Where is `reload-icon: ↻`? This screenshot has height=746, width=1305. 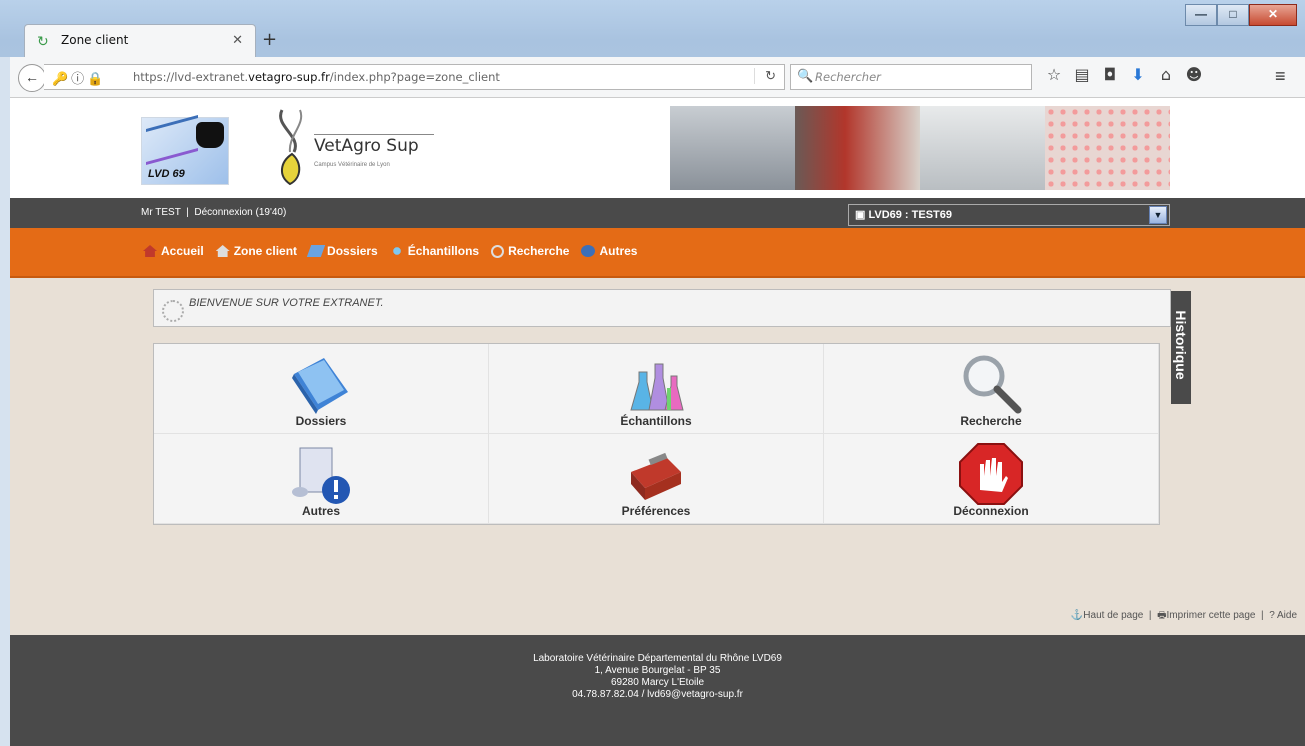
reload-icon: ↻ is located at coordinates (765, 76).